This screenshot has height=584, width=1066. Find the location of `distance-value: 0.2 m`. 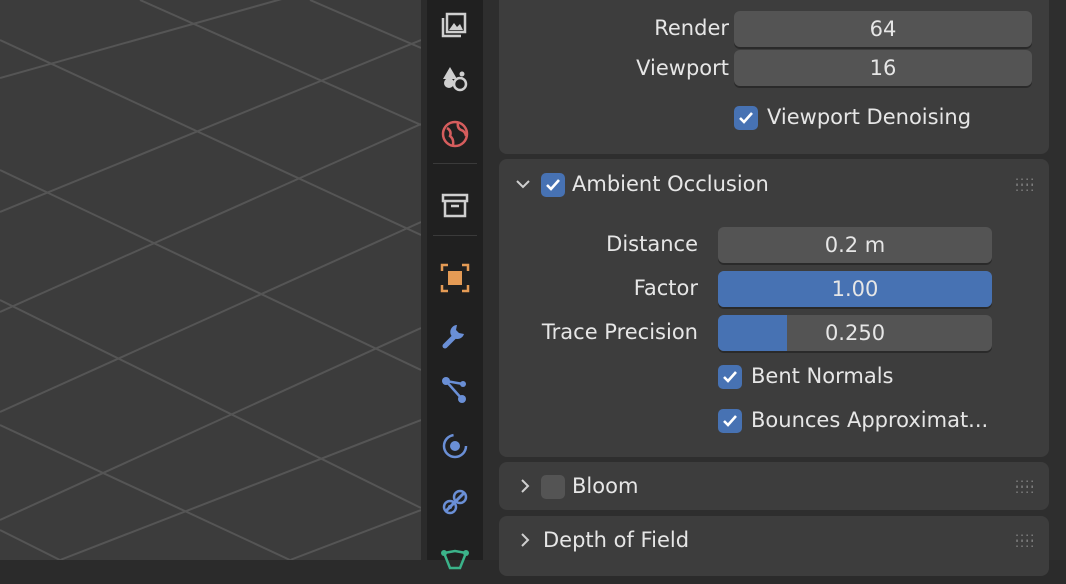

distance-value: 0.2 m is located at coordinates (855, 245).